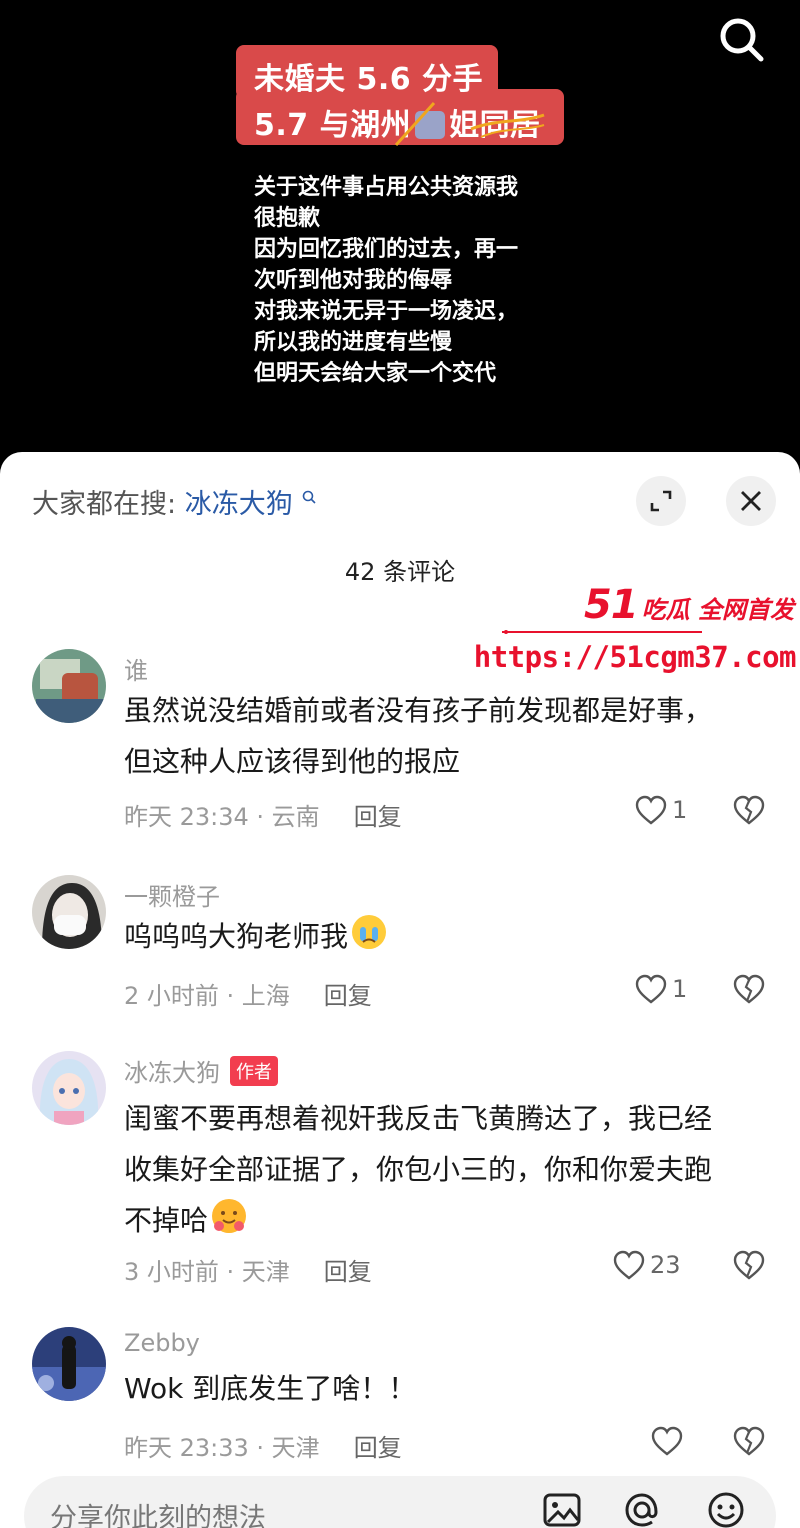  I want to click on comment-text: 呜呜呜大狗老师我, so click(449, 936).